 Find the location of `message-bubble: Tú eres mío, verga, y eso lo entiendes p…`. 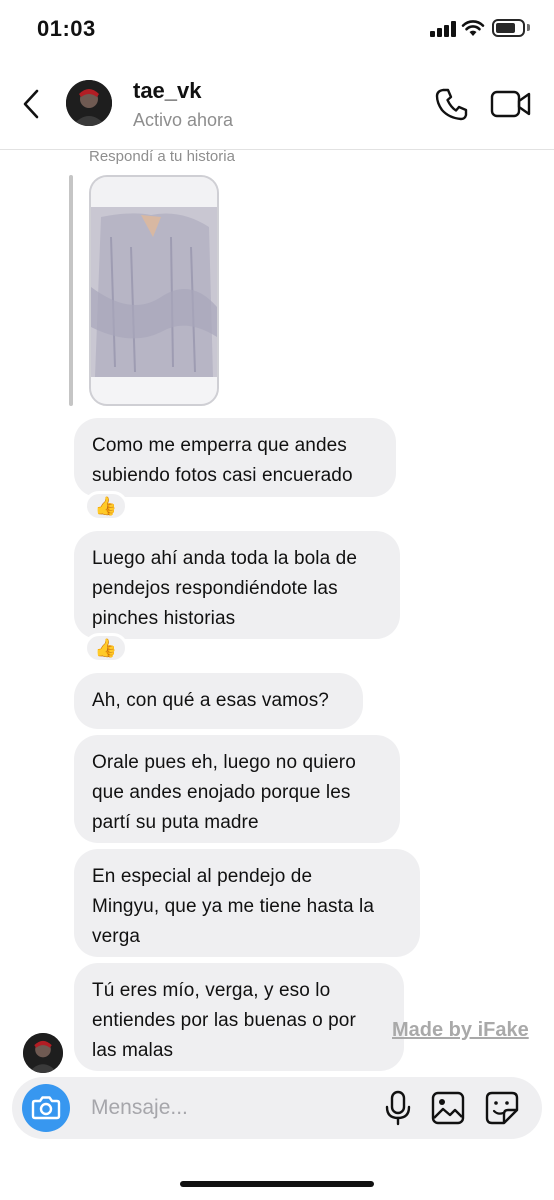

message-bubble: Tú eres mío, verga, y eso lo entiendes p… is located at coordinates (239, 1017).